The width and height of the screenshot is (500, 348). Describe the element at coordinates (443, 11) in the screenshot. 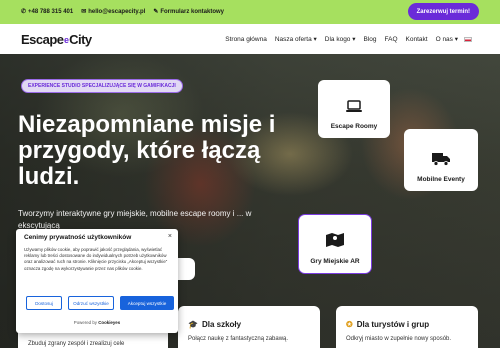

I see `book-button: Zarezerwuj termin!` at that location.